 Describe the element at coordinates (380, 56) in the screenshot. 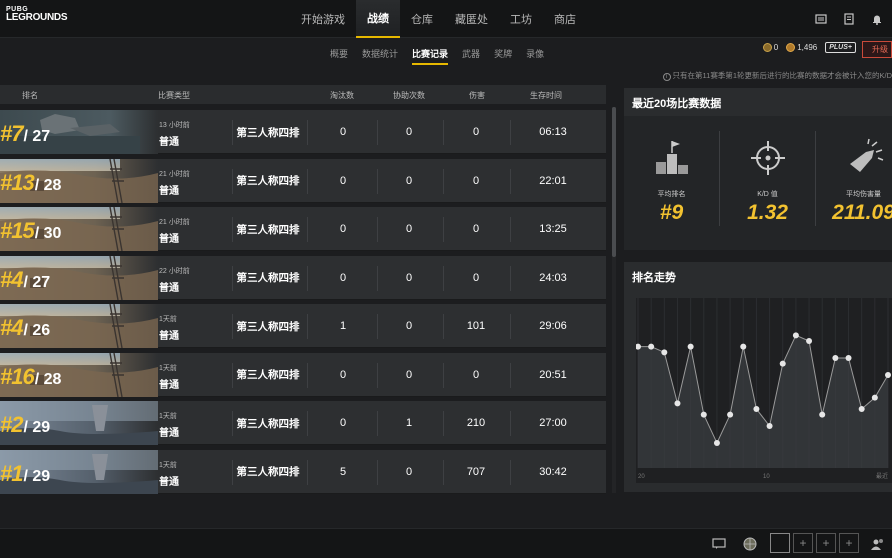

I see `subtab-stats: 数据统计` at that location.